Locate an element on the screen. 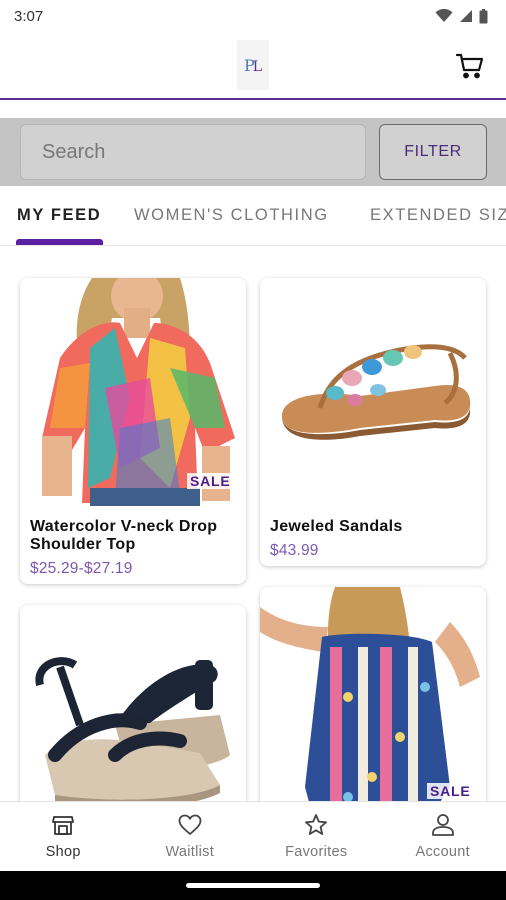 This screenshot has height=900, width=506. product-title: Watercolor V-neck Drop Shoulder Top is located at coordinates (124, 535).